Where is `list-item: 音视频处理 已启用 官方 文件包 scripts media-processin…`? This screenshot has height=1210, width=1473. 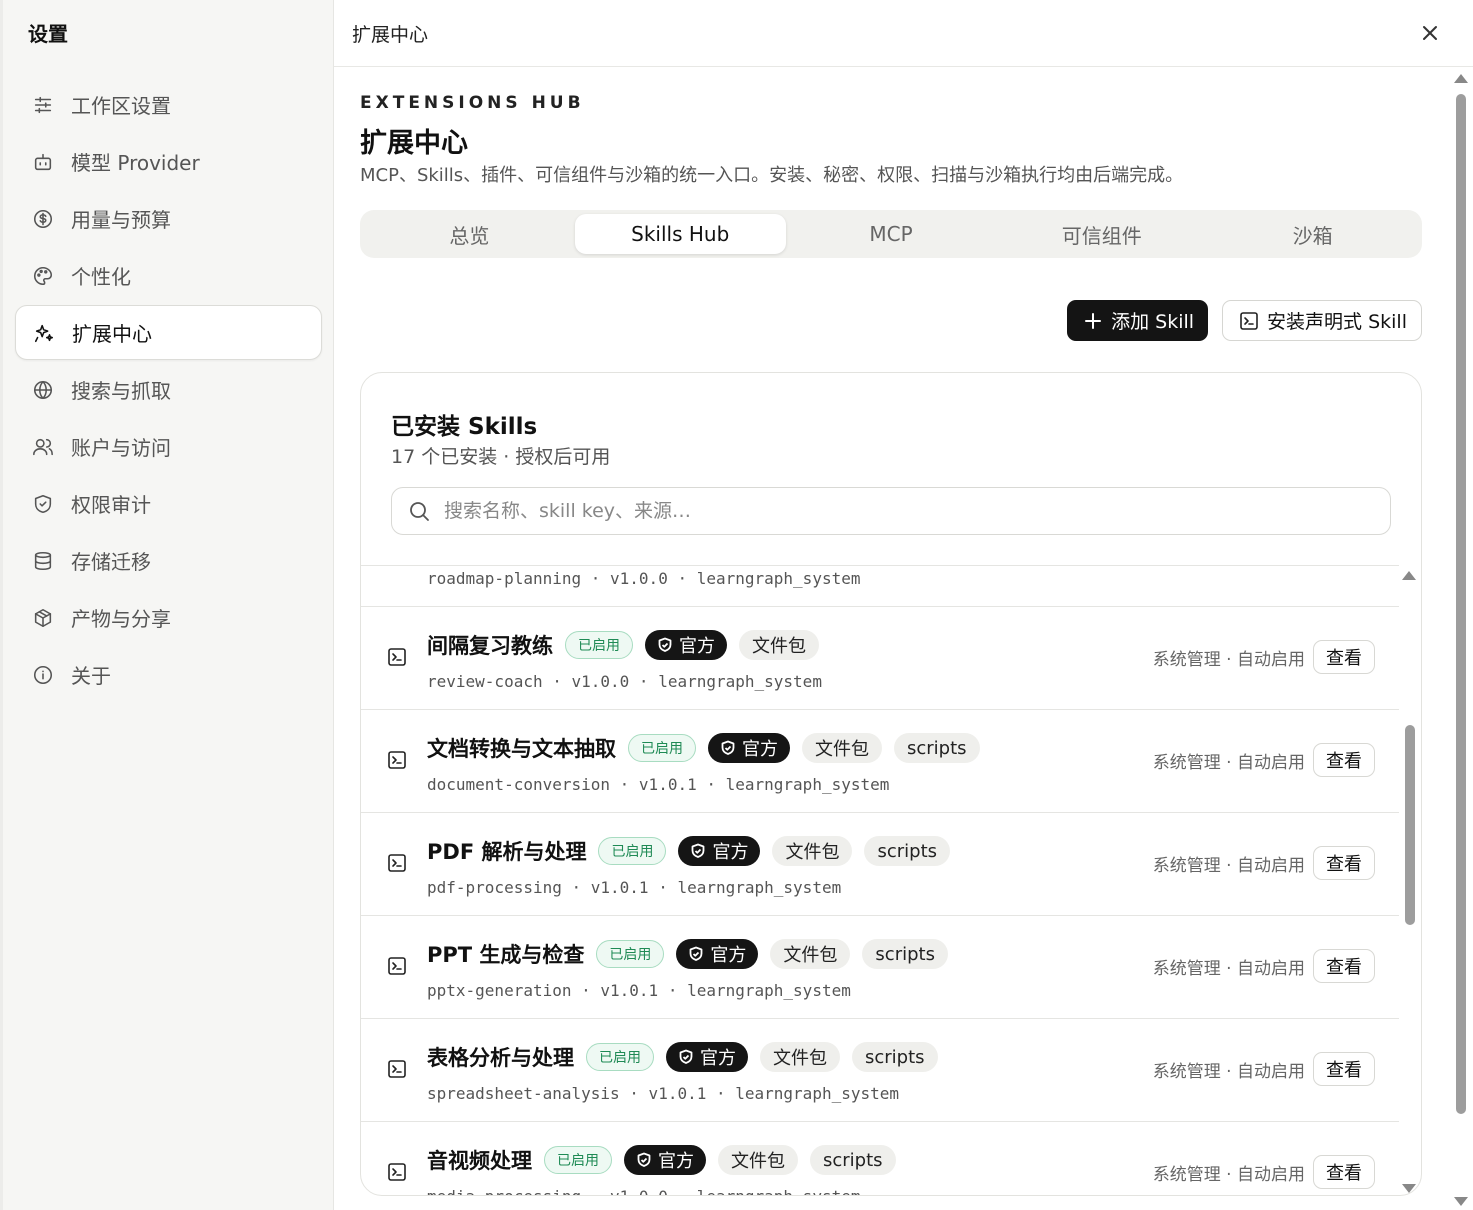
list-item: 音视频处理 已启用 官方 文件包 scripts media-processin… is located at coordinates (880, 1158).